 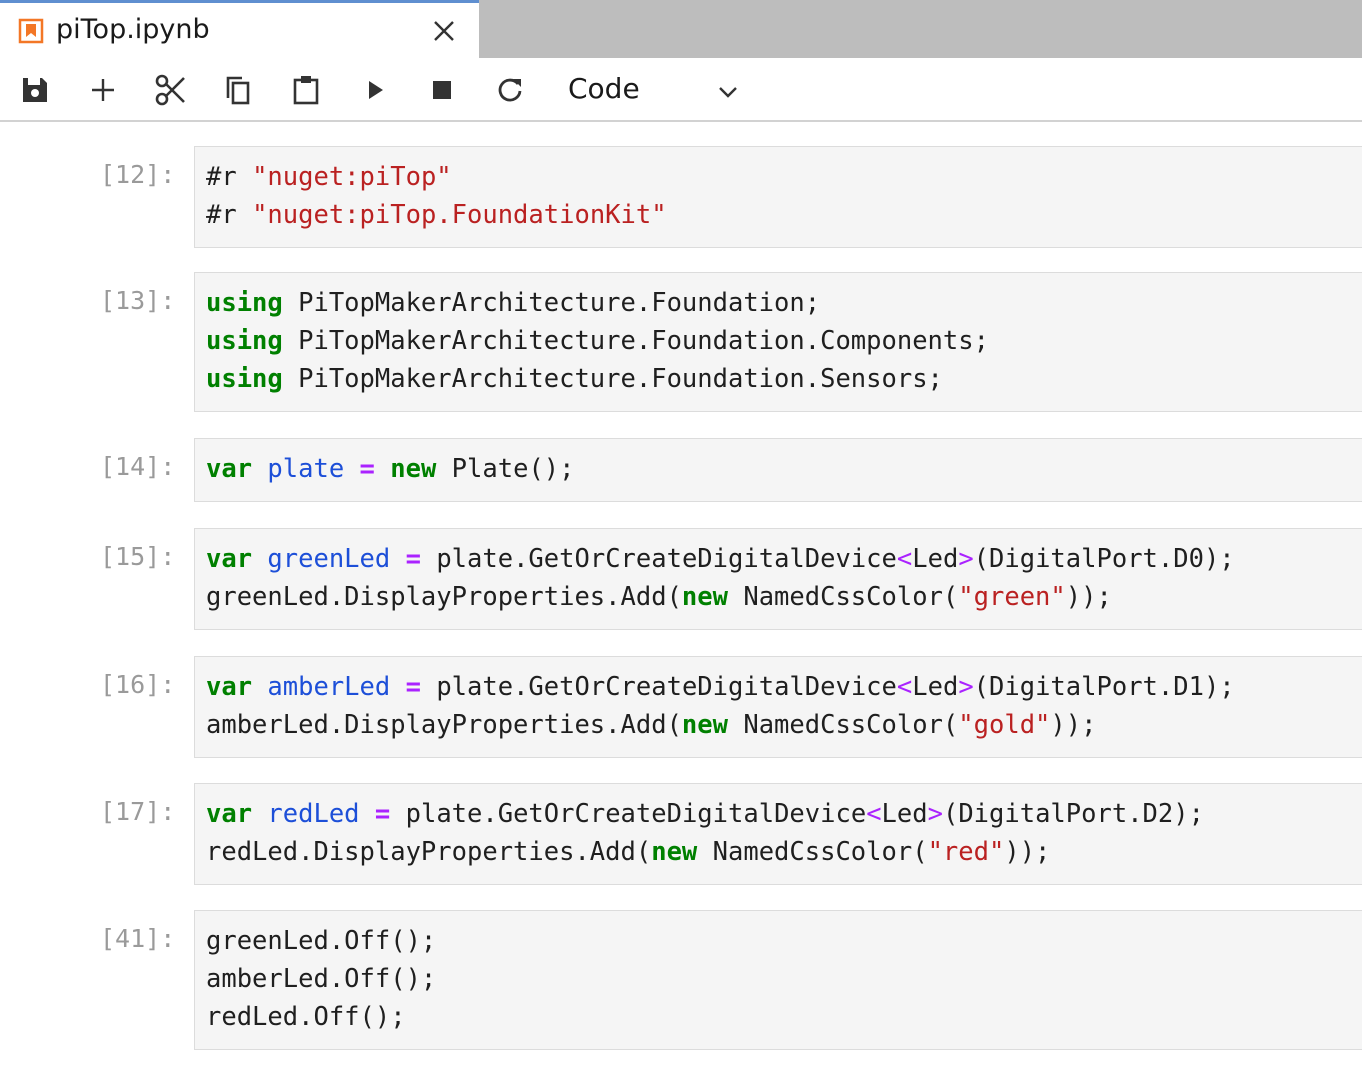 I want to click on add-cell-icon, so click(x=103, y=90).